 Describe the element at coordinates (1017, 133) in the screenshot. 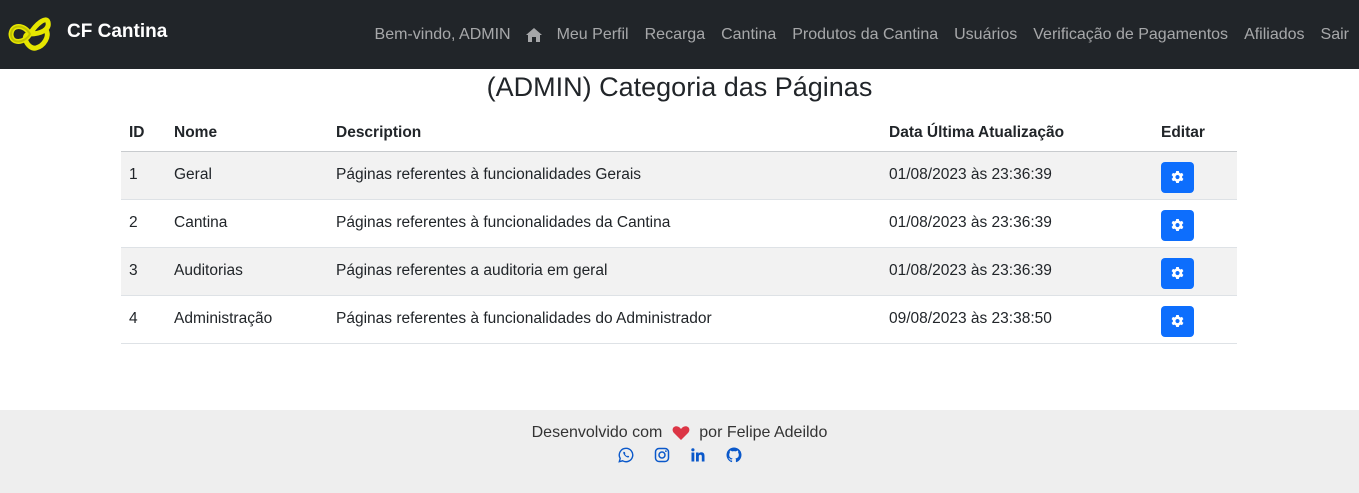

I see `header-data-ultima-atualizacao: Data Última Atualização` at that location.